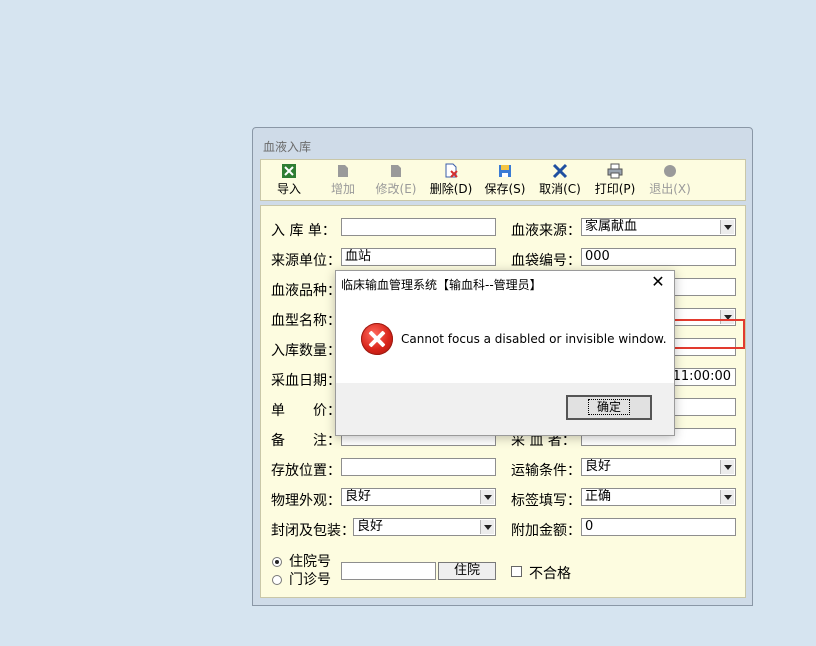 The width and height of the screenshot is (816, 646). What do you see at coordinates (358, 496) in the screenshot?
I see `appearance-value: 良好` at bounding box center [358, 496].